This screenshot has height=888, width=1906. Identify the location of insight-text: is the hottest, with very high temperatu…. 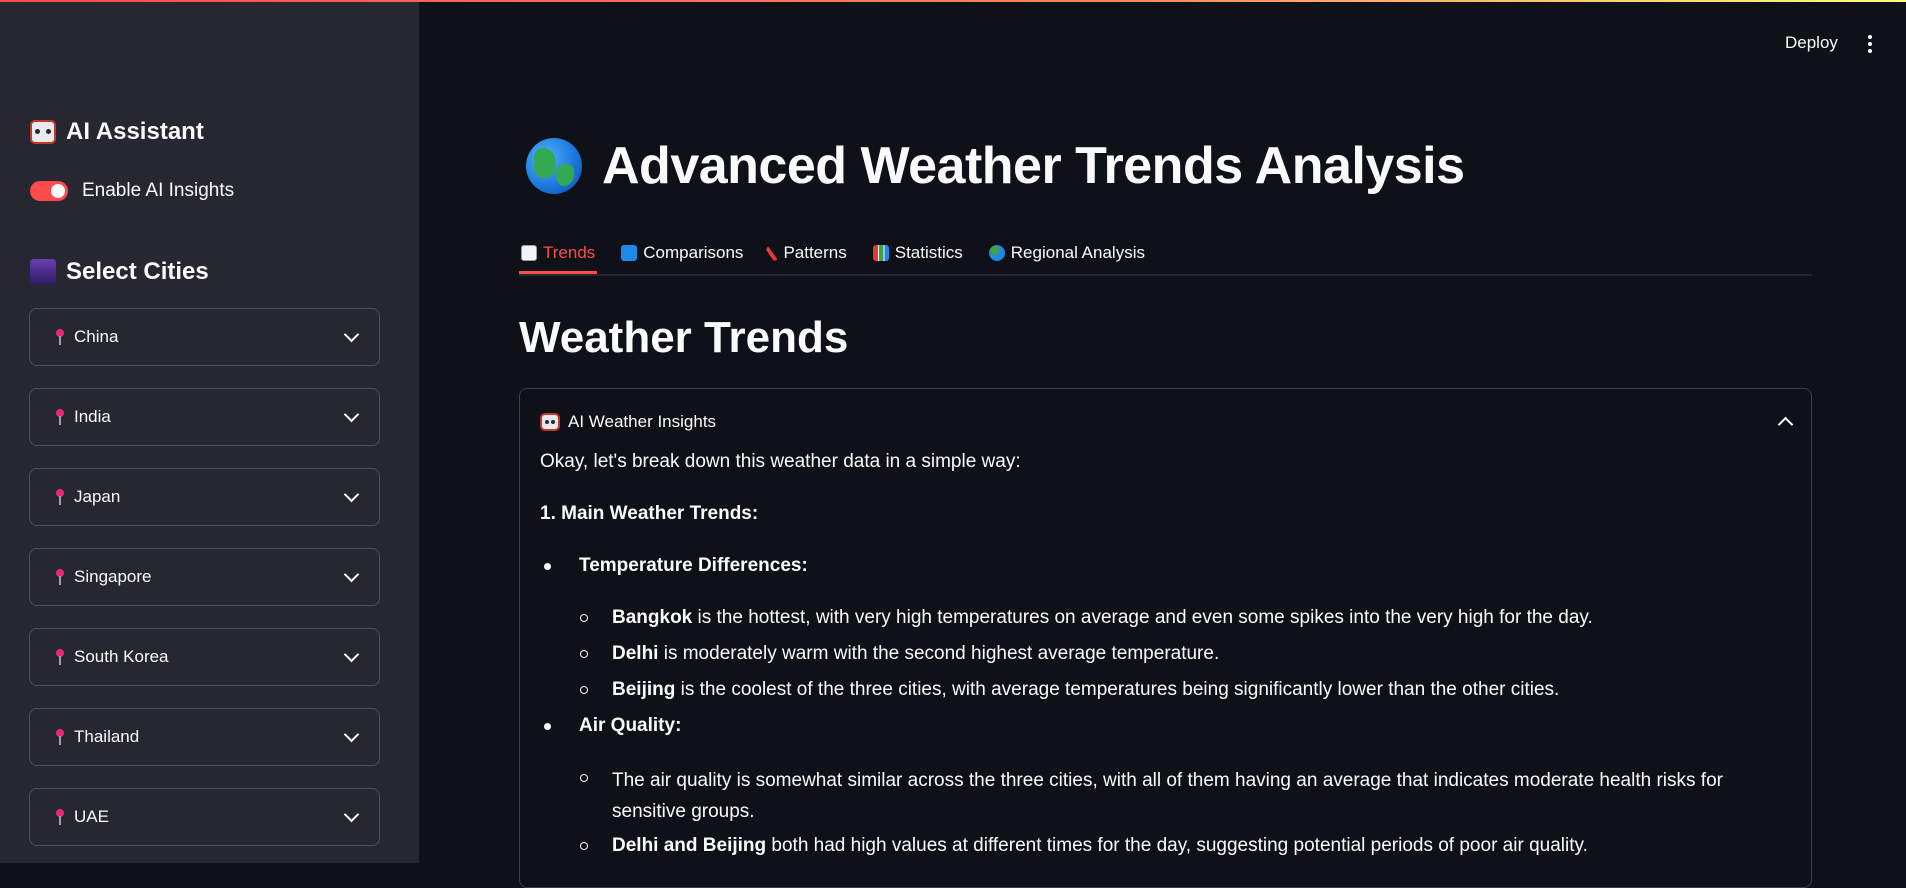
(1142, 617).